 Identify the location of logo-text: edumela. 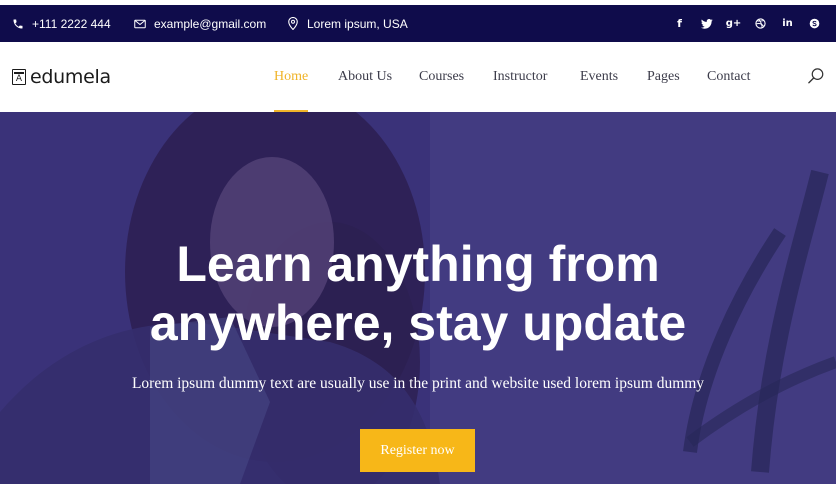
(70, 77).